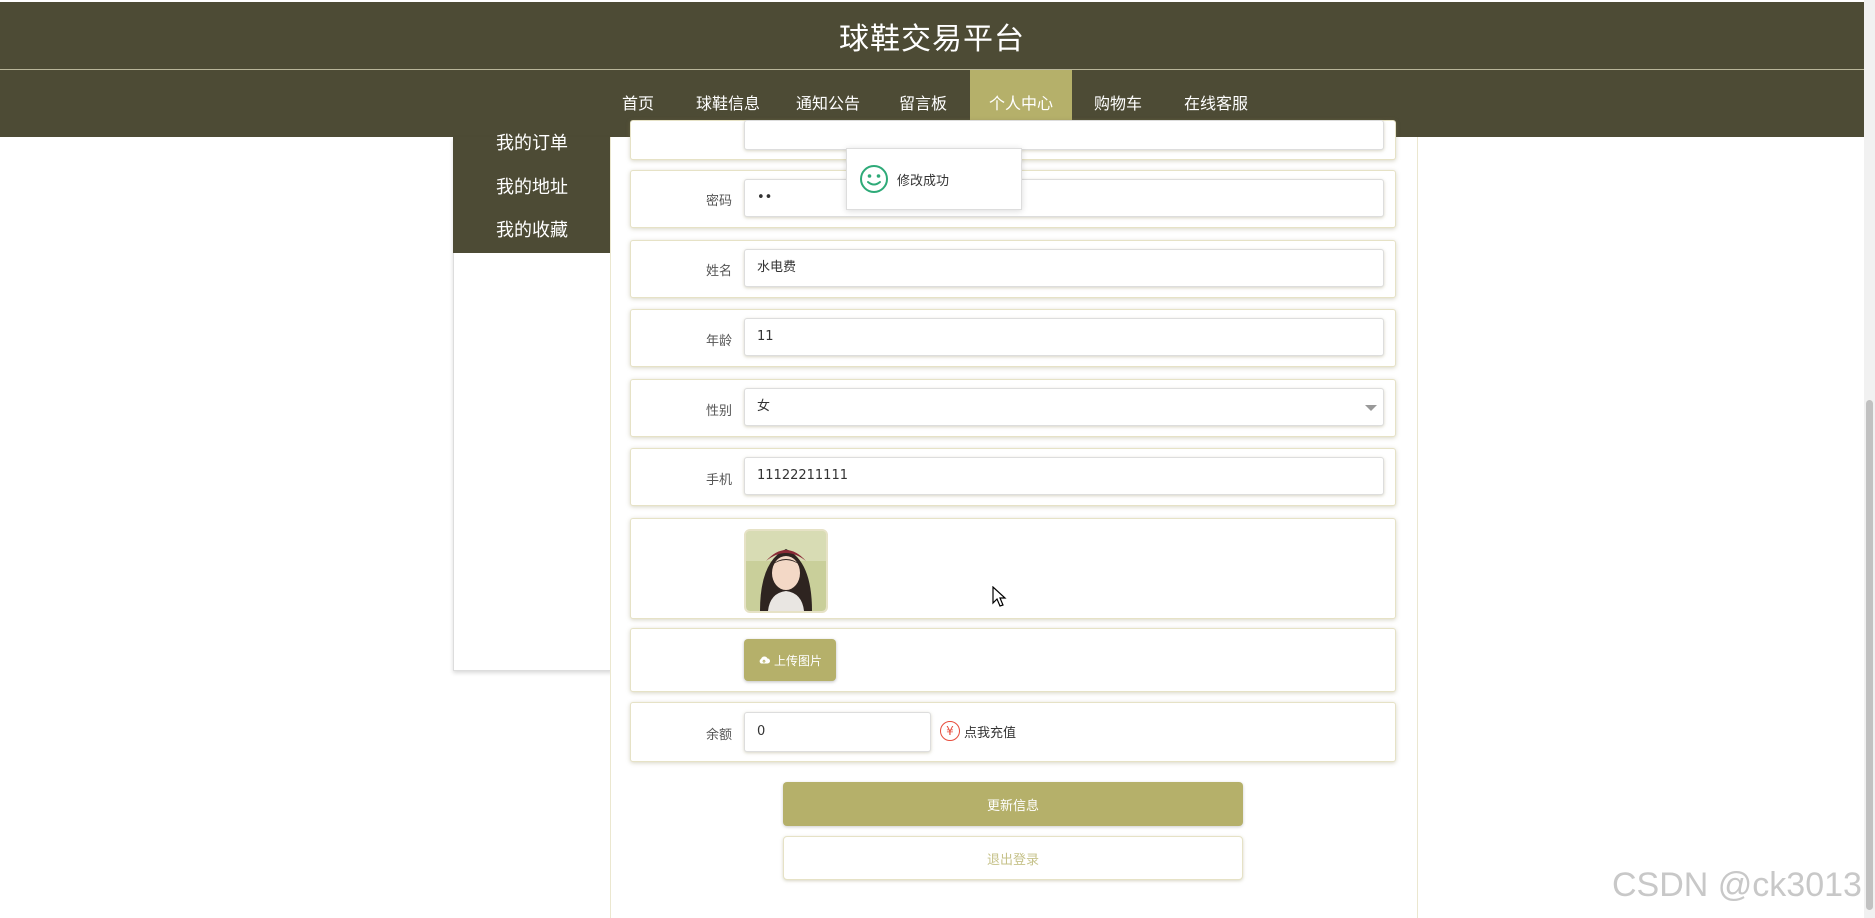 The height and width of the screenshot is (918, 1875). I want to click on chevron-down-icon, so click(1371, 408).